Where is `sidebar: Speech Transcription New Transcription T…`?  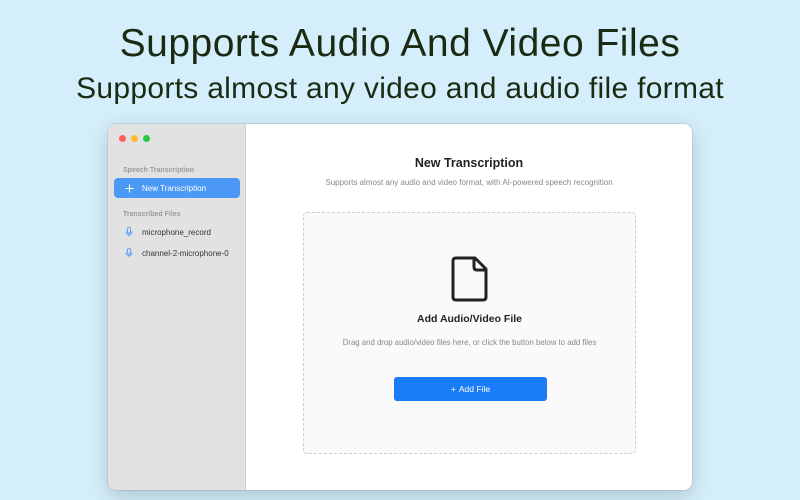
sidebar: Speech Transcription New Transcription T… is located at coordinates (177, 307).